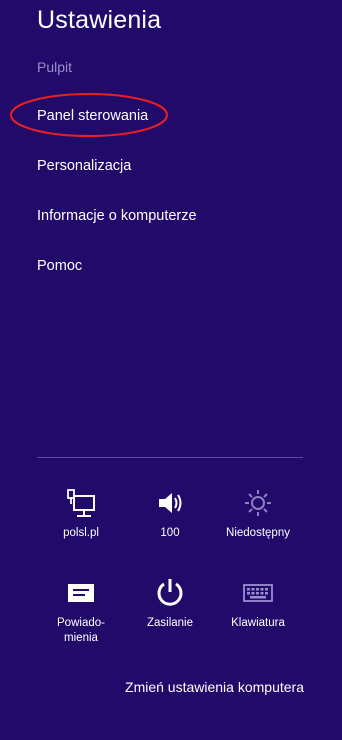 Image resolution: width=342 pixels, height=740 pixels. I want to click on power-label: Zasilanie, so click(170, 623).